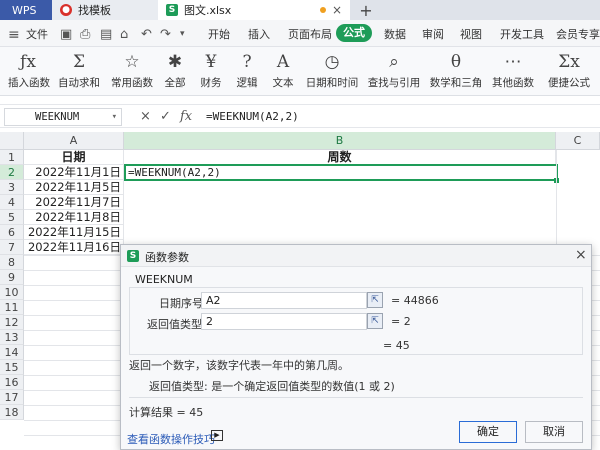 Image resolution: width=600 pixels, height=450 pixels. What do you see at coordinates (332, 62) in the screenshot?
I see `datetime-icon: ◷` at bounding box center [332, 62].